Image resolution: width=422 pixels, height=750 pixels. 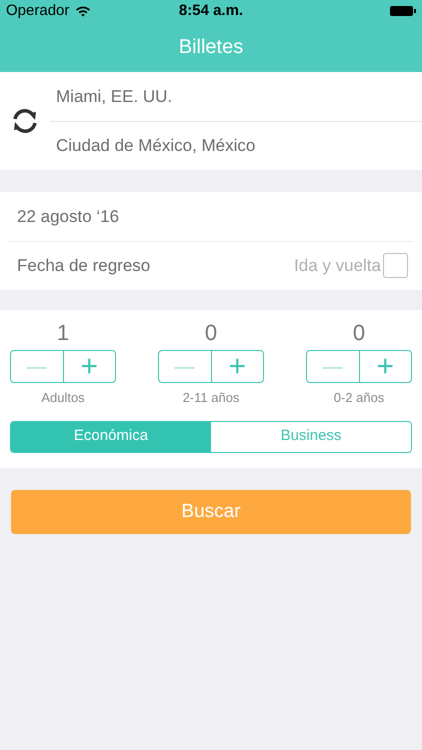 I want to click on screen-title: Billetes, so click(x=211, y=47).